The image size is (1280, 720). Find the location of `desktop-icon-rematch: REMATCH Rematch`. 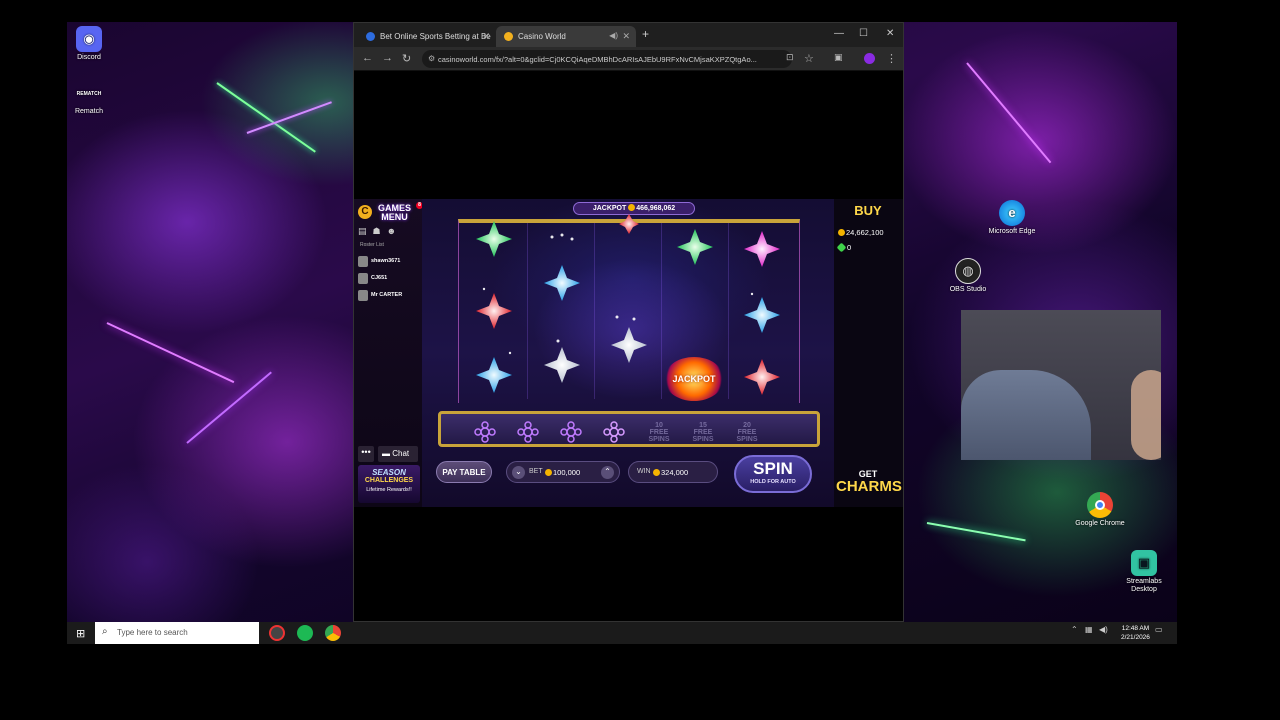

desktop-icon-rematch: REMATCH Rematch is located at coordinates (93, 103).